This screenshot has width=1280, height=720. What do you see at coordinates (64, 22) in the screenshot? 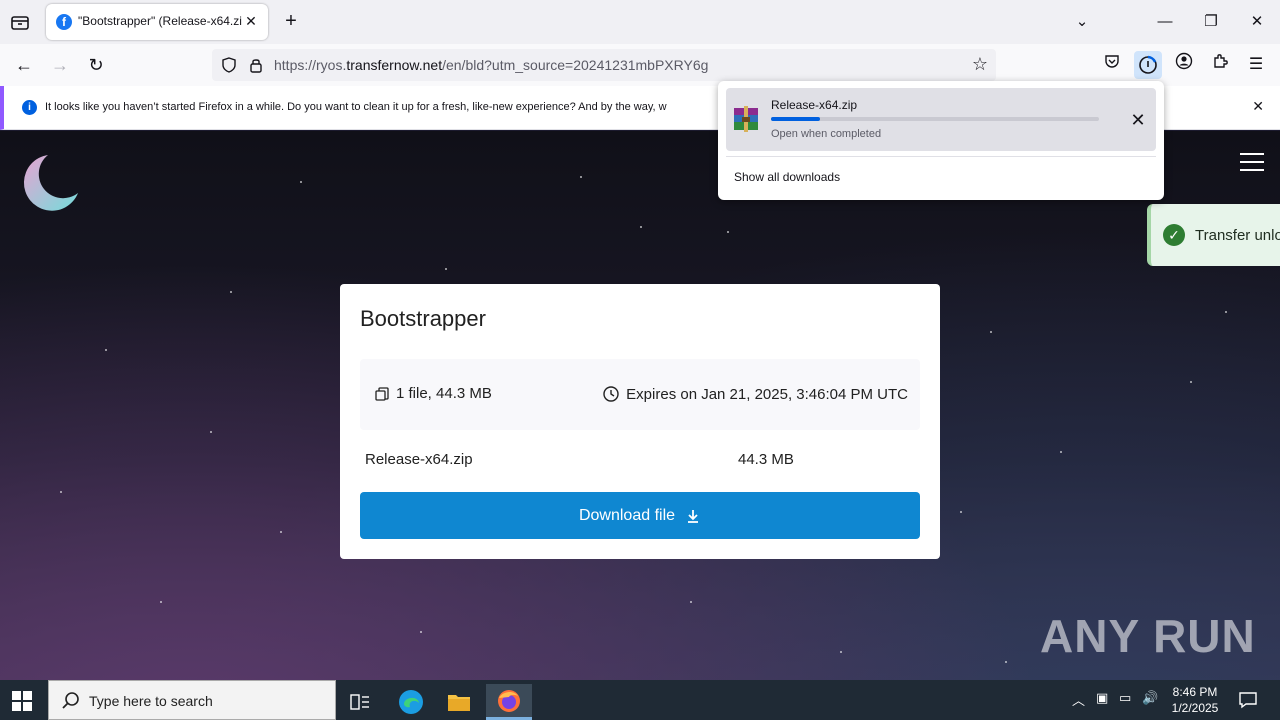
I see `facebook-favicon-icon: f` at bounding box center [64, 22].